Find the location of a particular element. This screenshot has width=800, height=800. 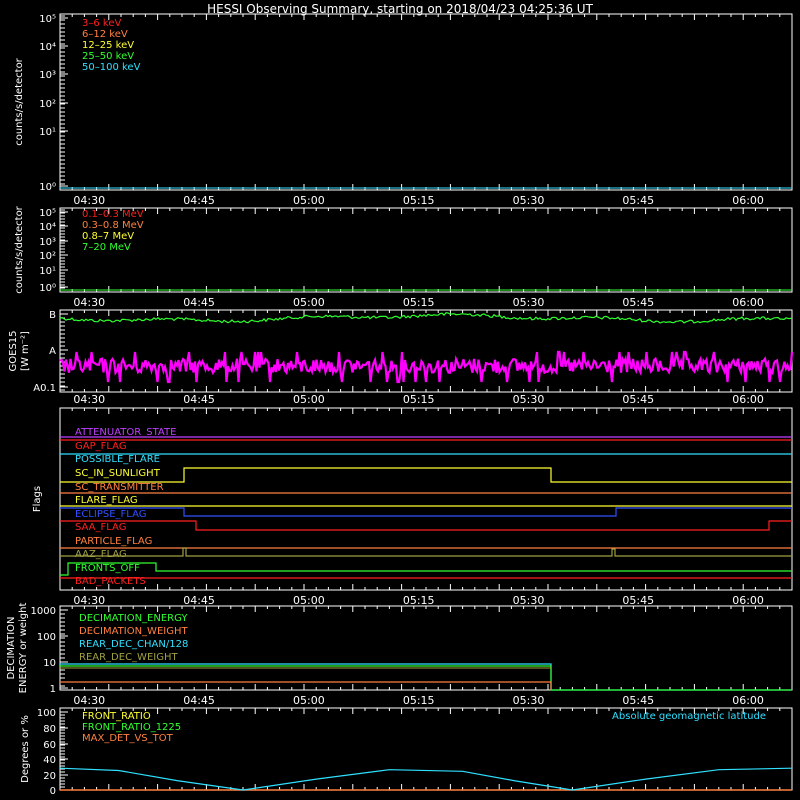

legend-entry-geomagnetic: Absolute geomagnetic latitude is located at coordinates (689, 716).